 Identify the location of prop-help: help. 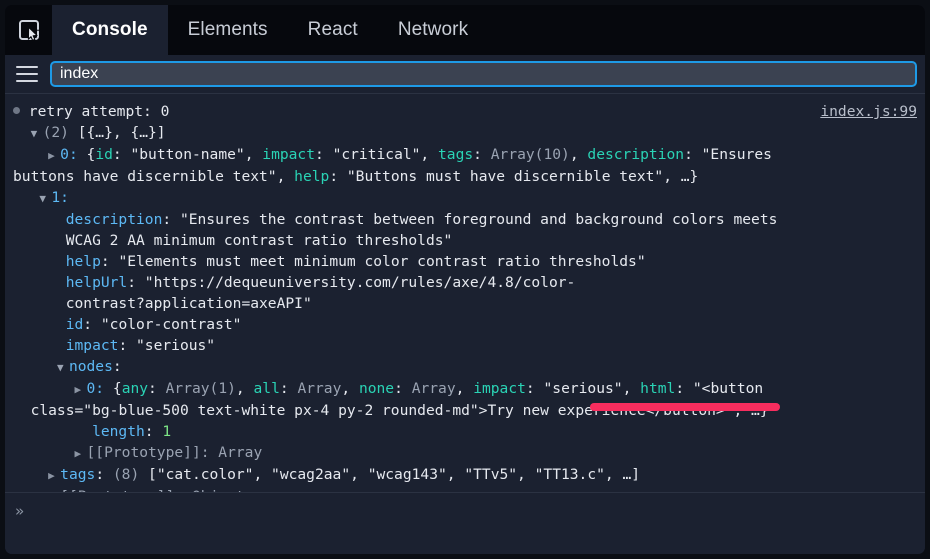
(312, 176).